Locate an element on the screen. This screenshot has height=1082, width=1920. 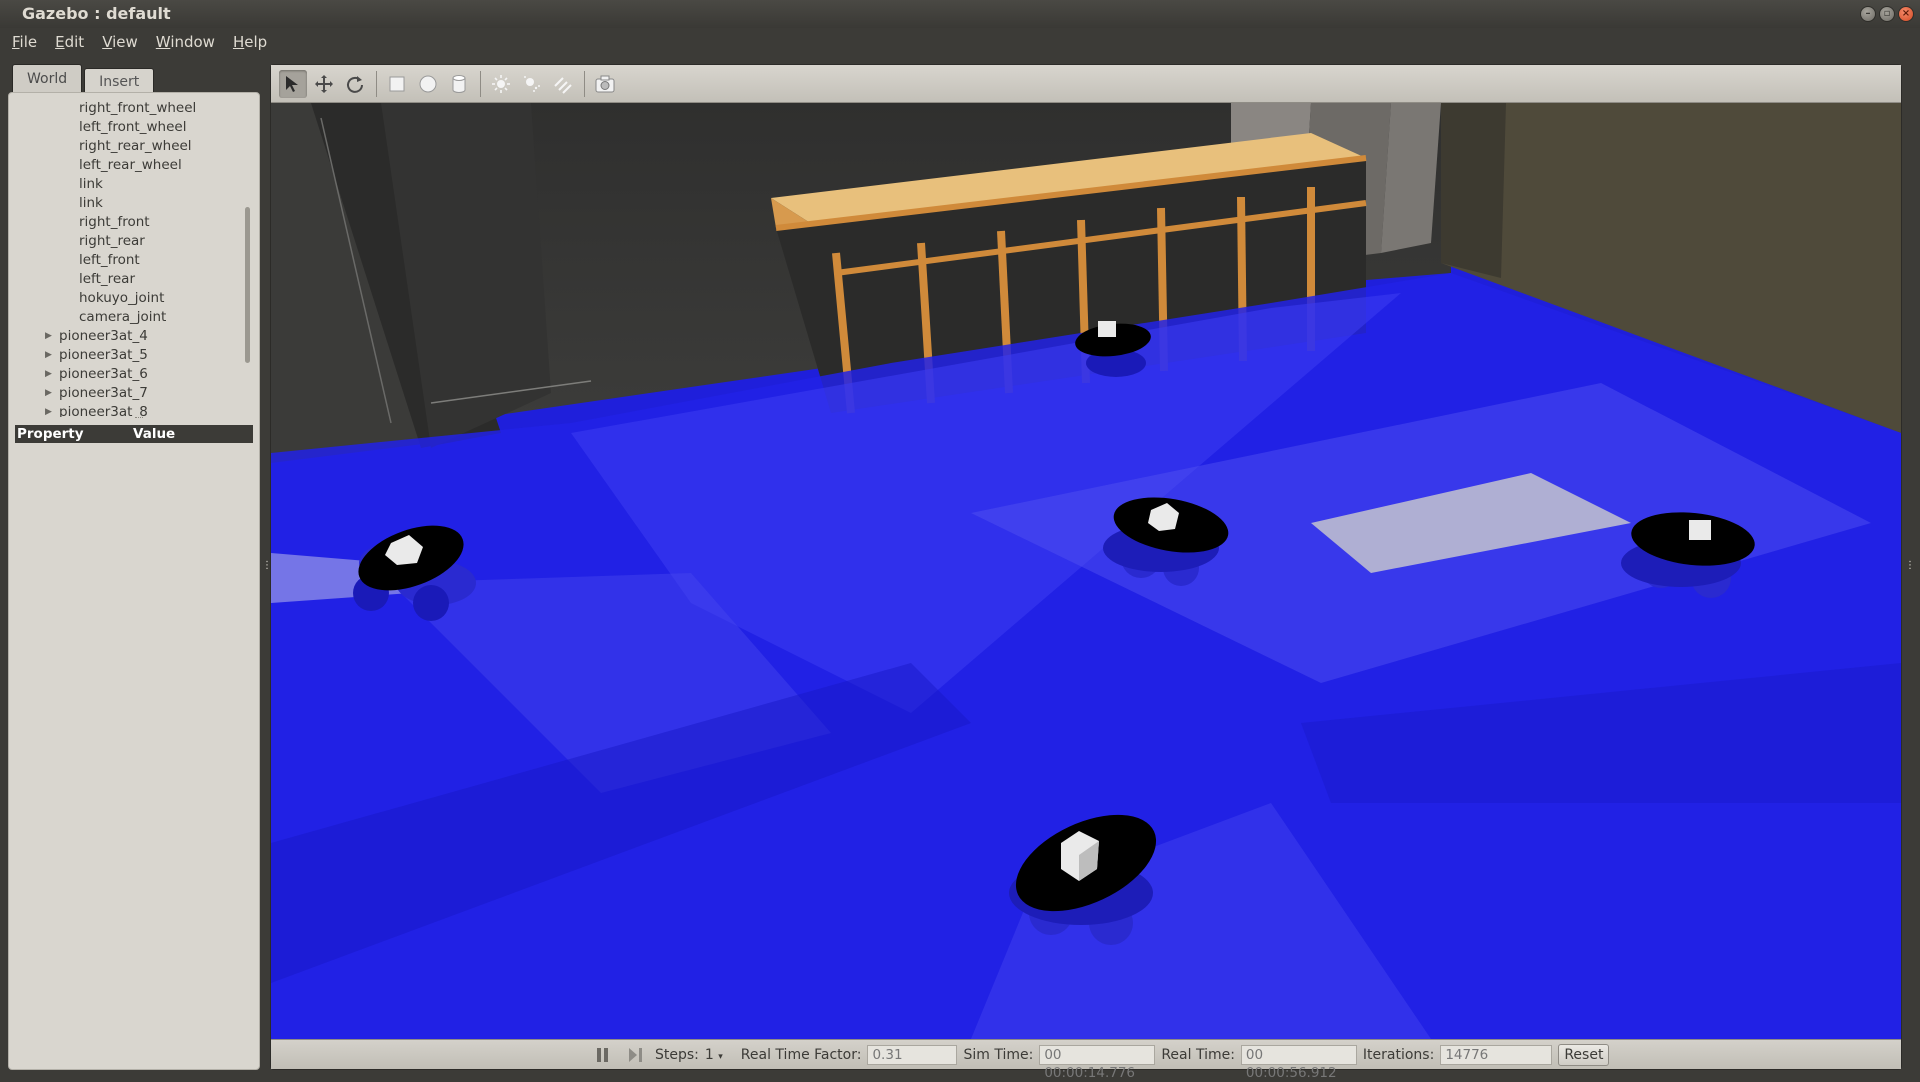
tree-item: left_front_wheel is located at coordinates (130, 127).